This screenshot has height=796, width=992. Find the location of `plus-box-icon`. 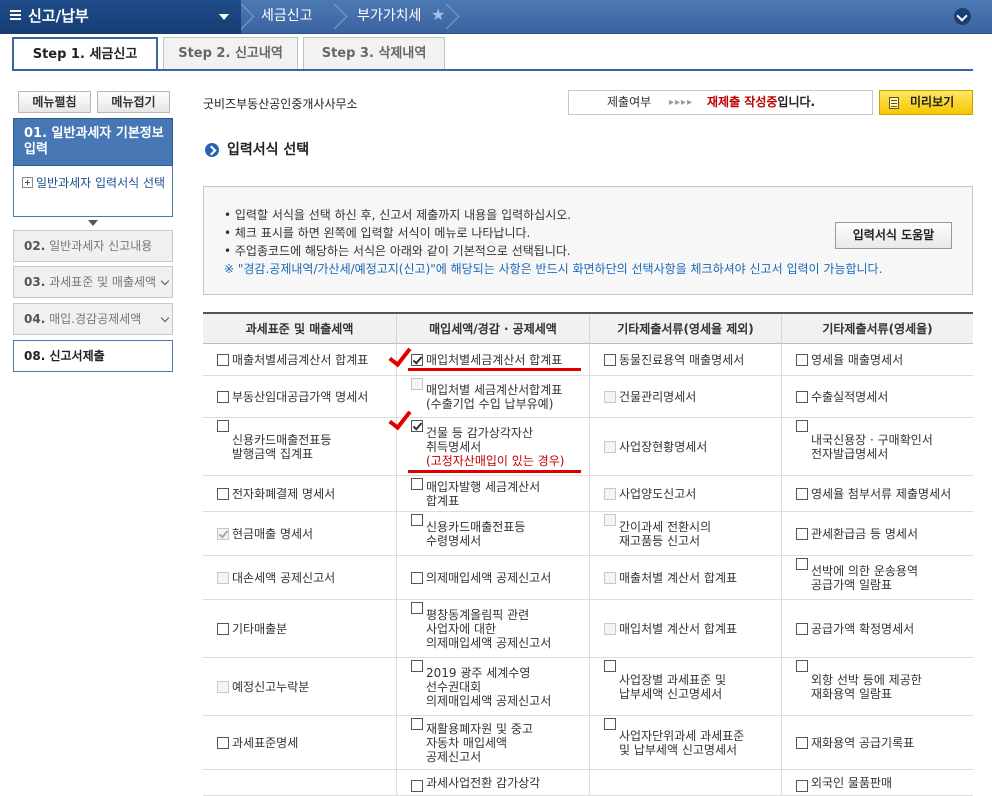

plus-box-icon is located at coordinates (27, 182).